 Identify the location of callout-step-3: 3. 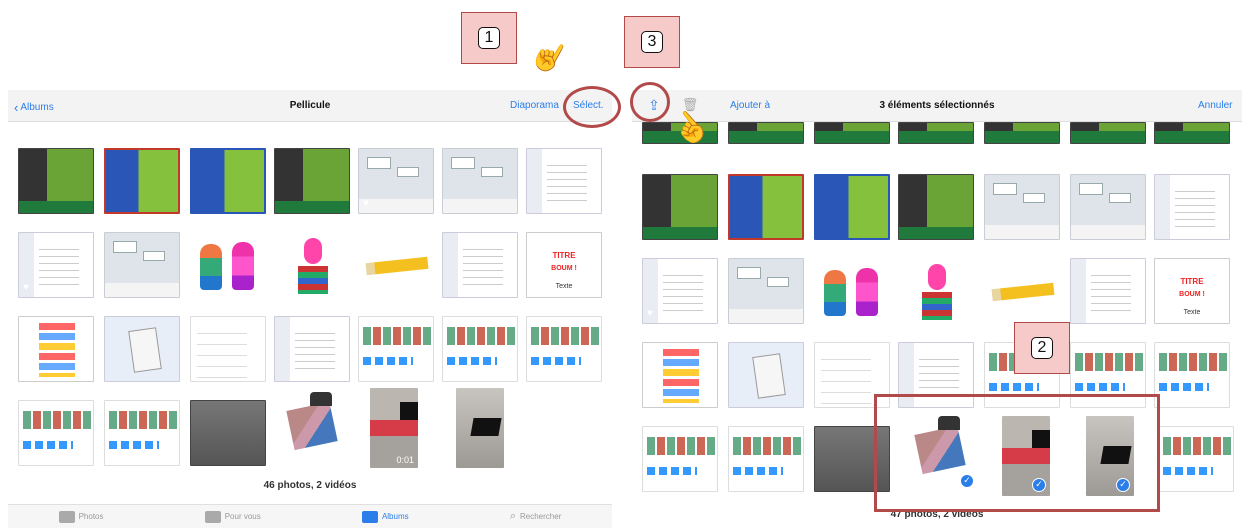
(652, 42).